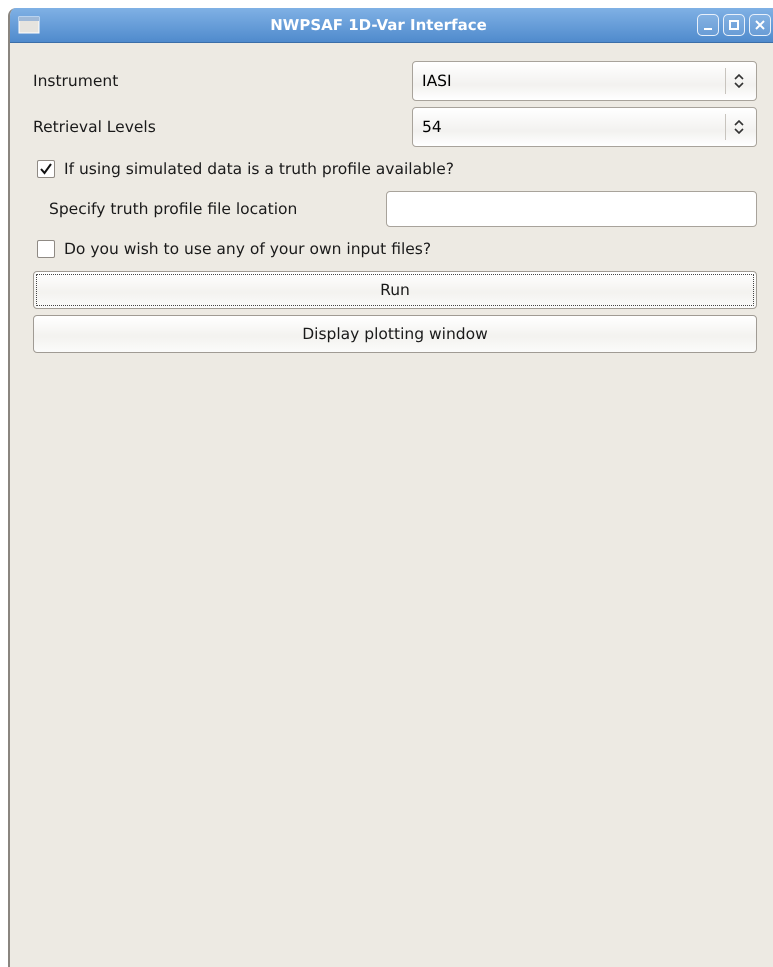 This screenshot has width=773, height=967. What do you see at coordinates (173, 209) in the screenshot?
I see `field-label: Specify truth profile file location` at bounding box center [173, 209].